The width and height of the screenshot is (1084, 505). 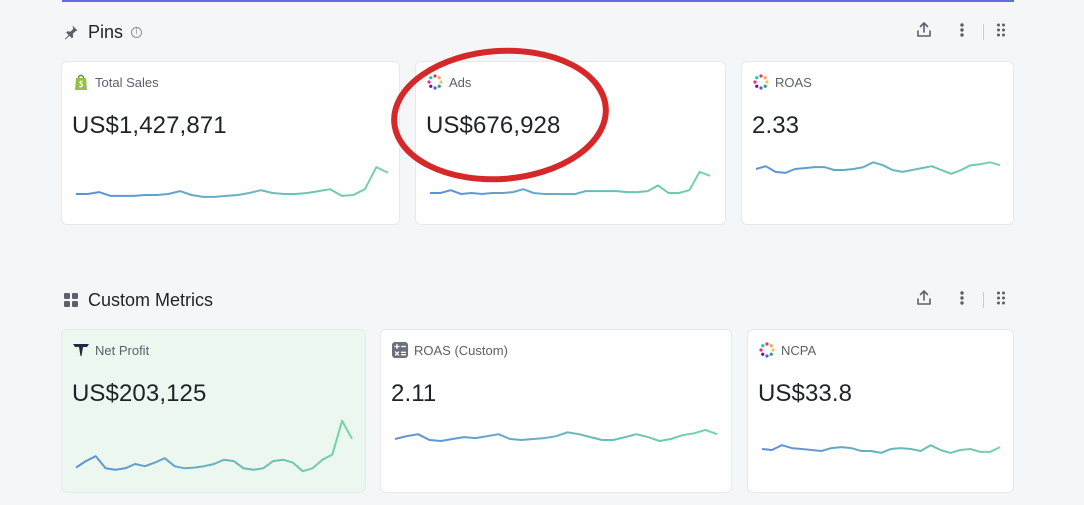 What do you see at coordinates (538, 1) in the screenshot?
I see `top-accent-bar` at bounding box center [538, 1].